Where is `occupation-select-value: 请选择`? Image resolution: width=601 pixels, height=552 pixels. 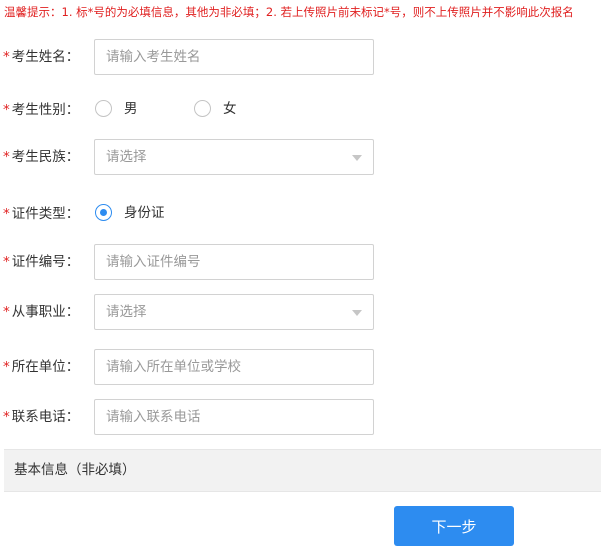
occupation-select-value: 请选择 is located at coordinates (126, 312).